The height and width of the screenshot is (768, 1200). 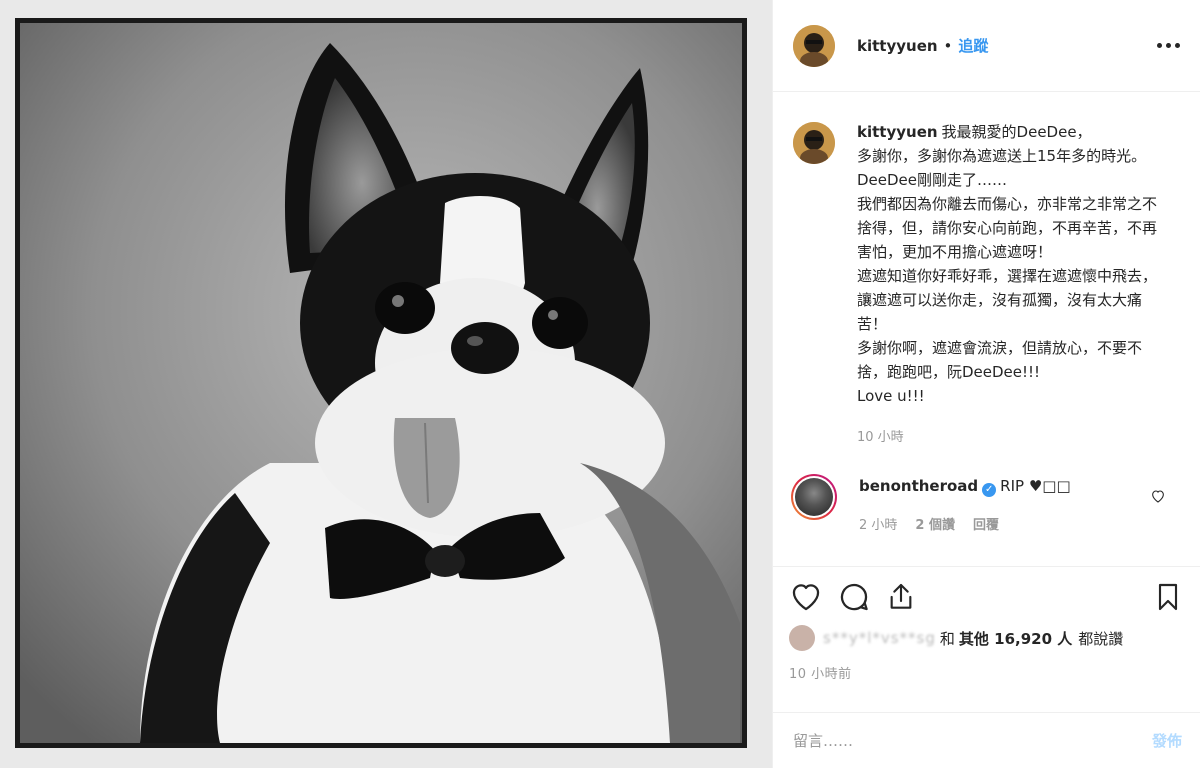 I want to click on comment-item: benontheroad ✓ RIP ♥︎□□ 2 小時 2 個讚 回覆, so click(x=985, y=506).